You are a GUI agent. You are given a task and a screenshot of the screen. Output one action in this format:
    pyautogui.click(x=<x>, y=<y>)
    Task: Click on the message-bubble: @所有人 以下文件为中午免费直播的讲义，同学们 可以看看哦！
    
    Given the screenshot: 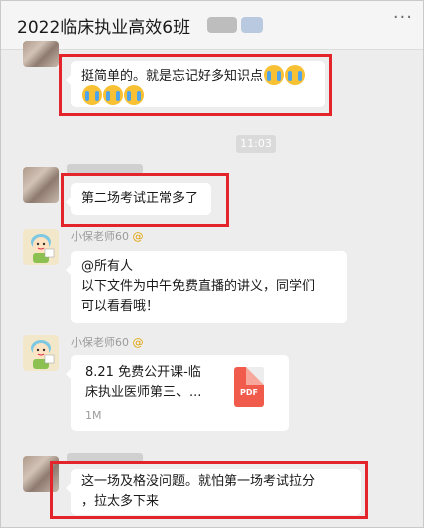 What is the action you would take?
    pyautogui.click(x=206, y=287)
    